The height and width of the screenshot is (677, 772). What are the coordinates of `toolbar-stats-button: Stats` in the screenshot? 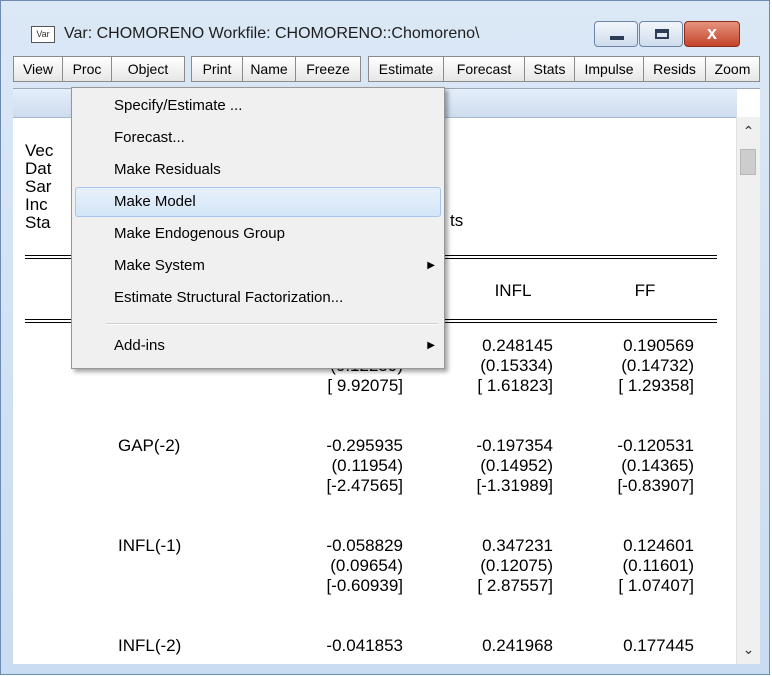 It's located at (549, 69).